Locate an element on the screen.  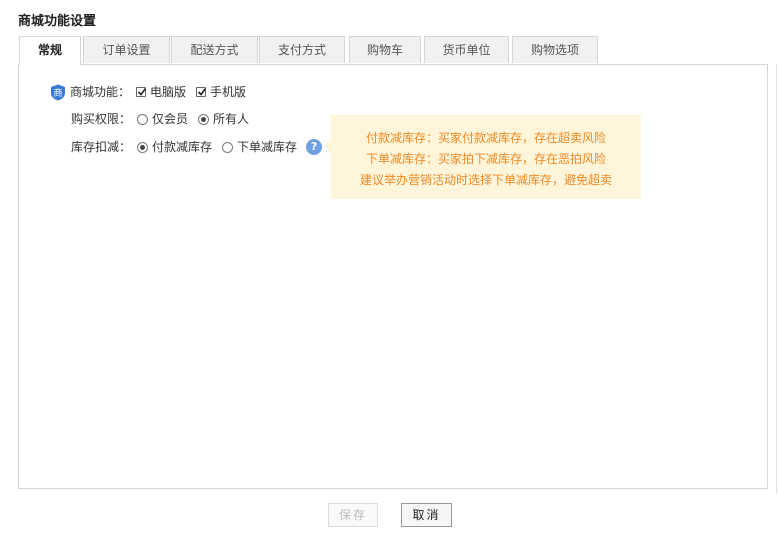
mall-function-label: 商城功能： is located at coordinates (100, 92).